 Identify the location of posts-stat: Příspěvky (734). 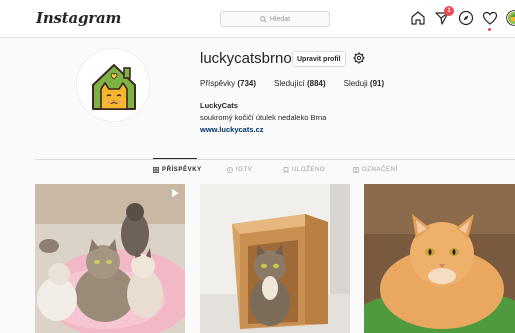
(228, 83).